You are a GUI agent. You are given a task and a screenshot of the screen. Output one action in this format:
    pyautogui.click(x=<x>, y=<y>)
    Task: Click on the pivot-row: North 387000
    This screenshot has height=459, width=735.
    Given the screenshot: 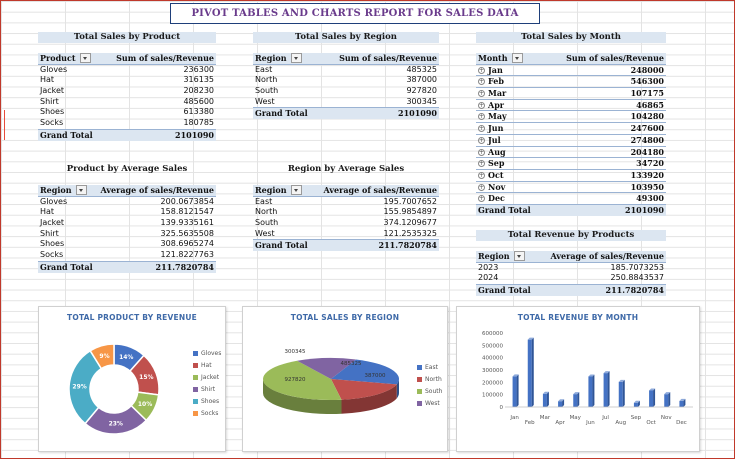 What is the action you would take?
    pyautogui.click(x=346, y=80)
    